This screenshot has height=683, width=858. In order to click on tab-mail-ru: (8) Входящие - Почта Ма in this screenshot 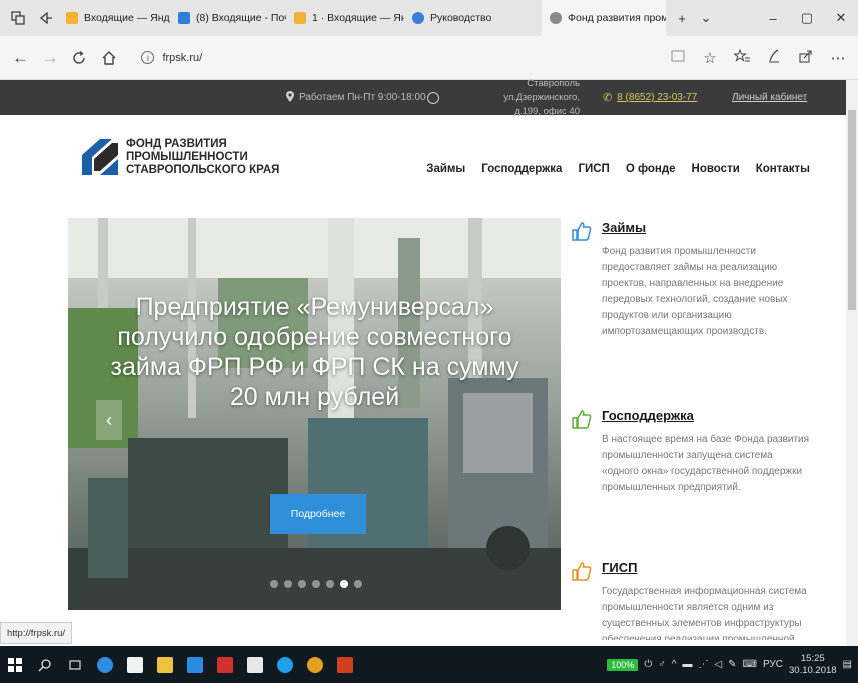, I will do `click(228, 18)`.